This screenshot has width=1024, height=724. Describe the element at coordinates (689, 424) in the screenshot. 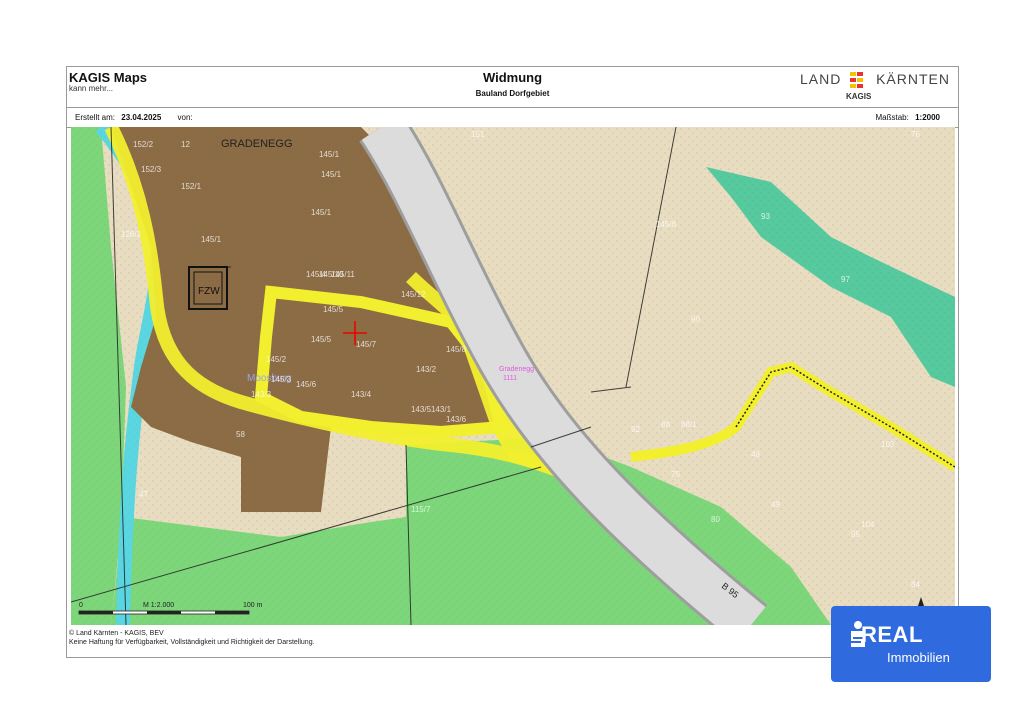

I see `parcel-number: 88/1` at that location.